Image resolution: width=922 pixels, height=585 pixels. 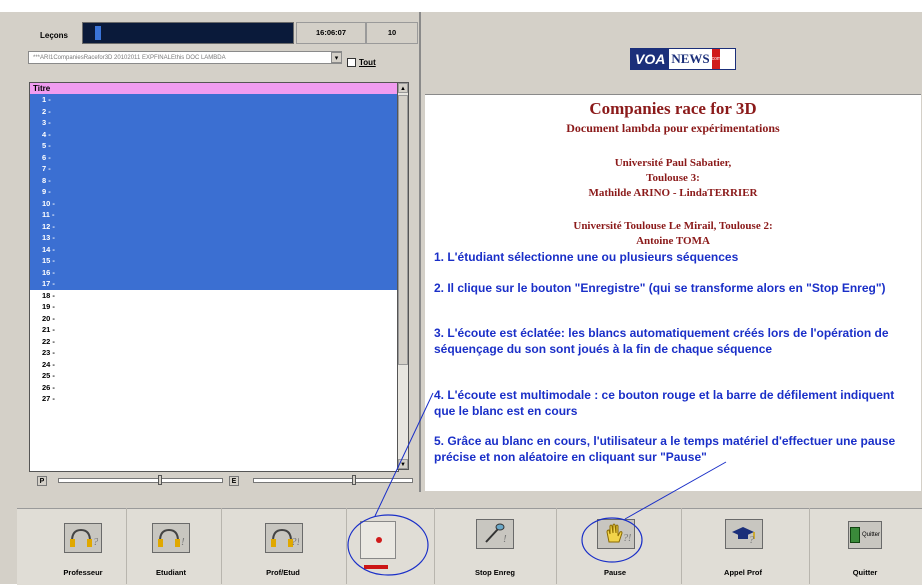 What do you see at coordinates (461, 6) in the screenshot?
I see `top-strip` at bounding box center [461, 6].